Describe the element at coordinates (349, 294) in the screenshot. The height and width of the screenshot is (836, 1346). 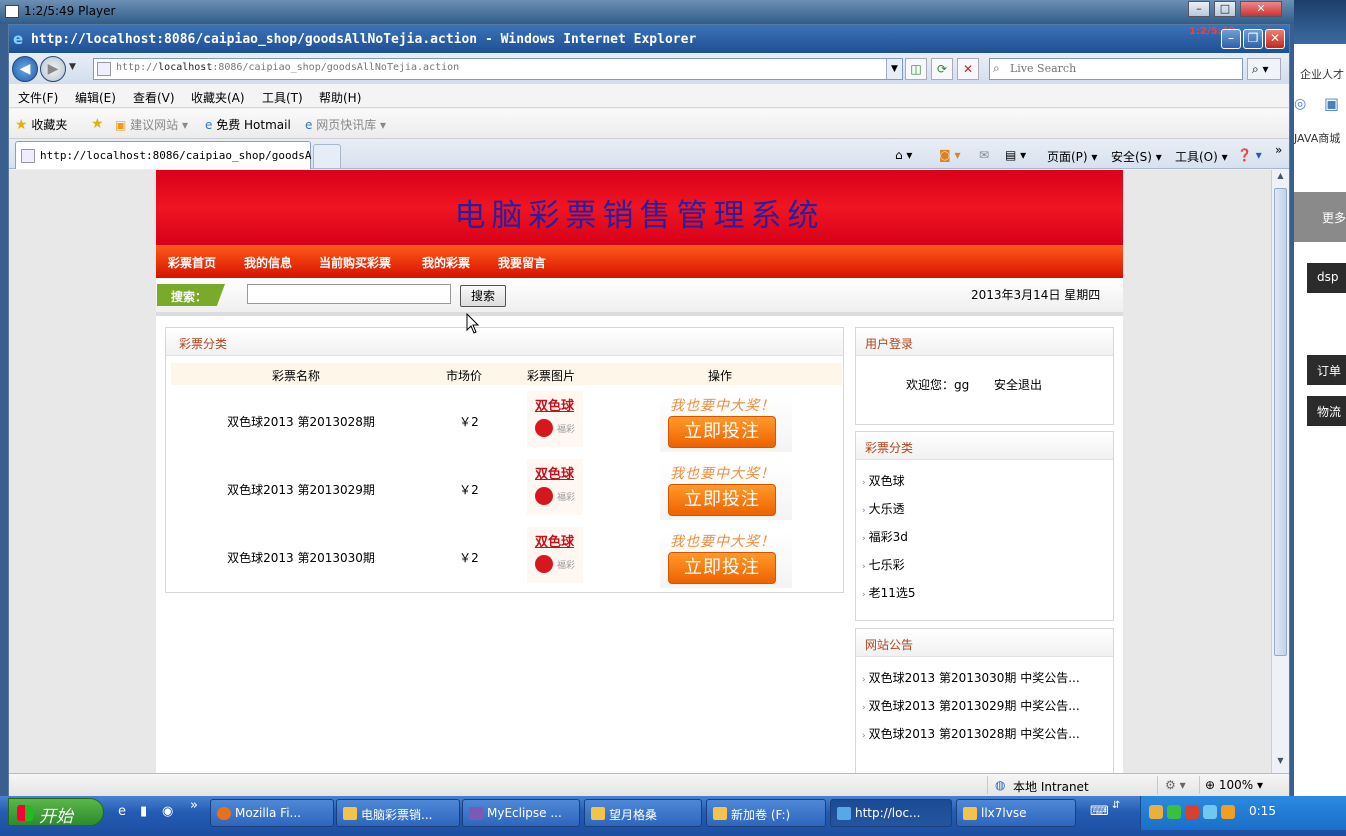
I see `site-search-input` at that location.